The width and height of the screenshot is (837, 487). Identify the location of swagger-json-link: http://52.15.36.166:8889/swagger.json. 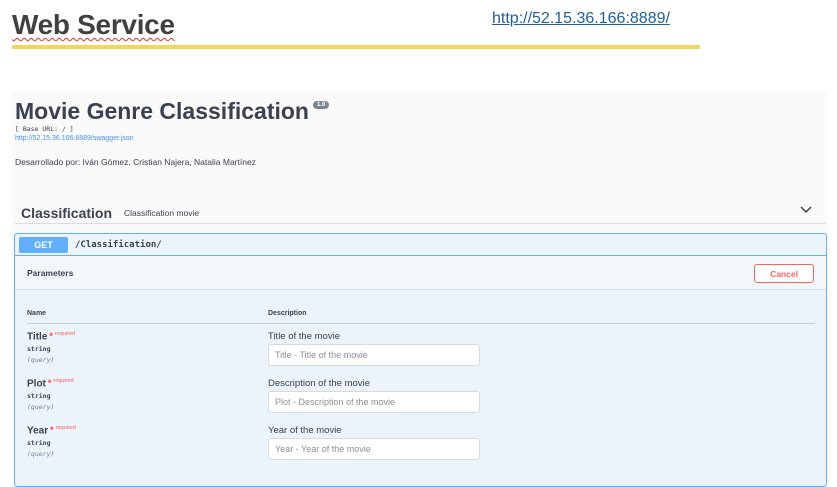
(74, 138).